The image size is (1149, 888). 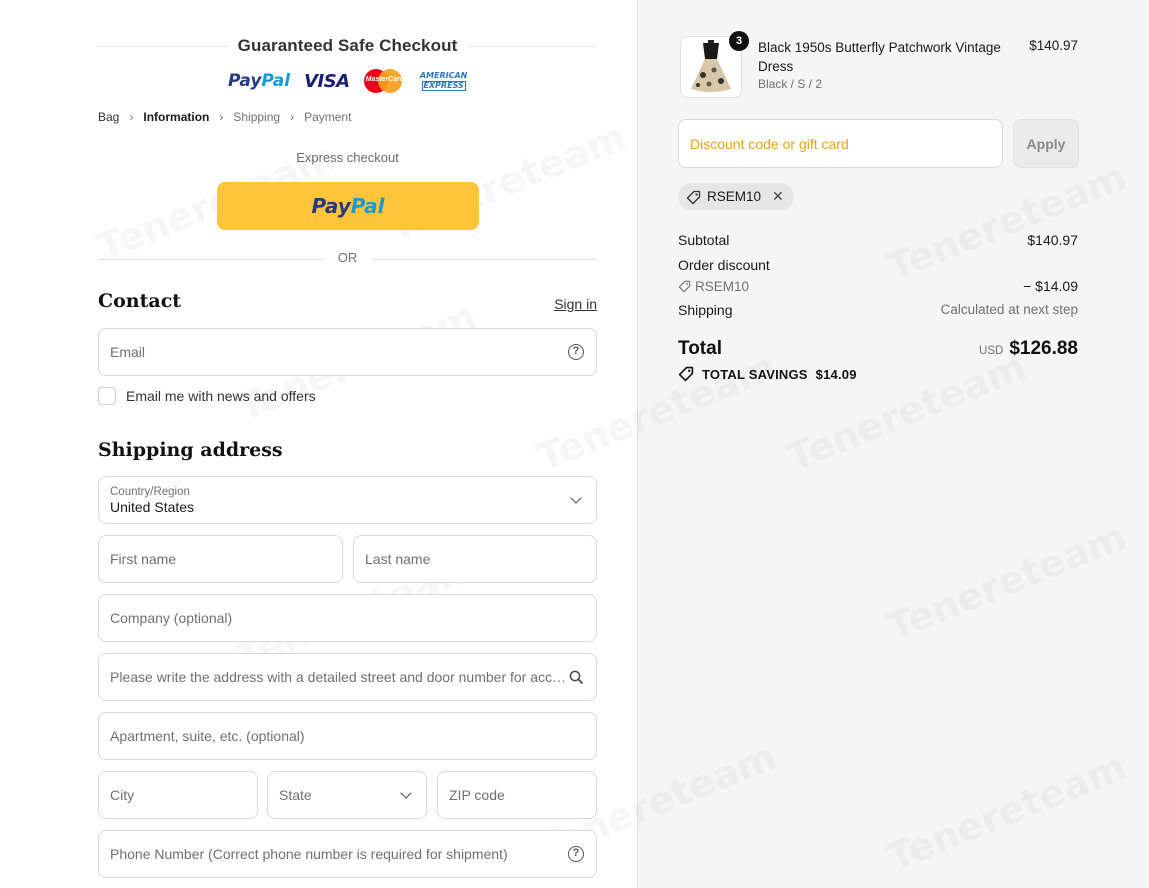 I want to click on product-price: $140.97, so click(x=1053, y=45).